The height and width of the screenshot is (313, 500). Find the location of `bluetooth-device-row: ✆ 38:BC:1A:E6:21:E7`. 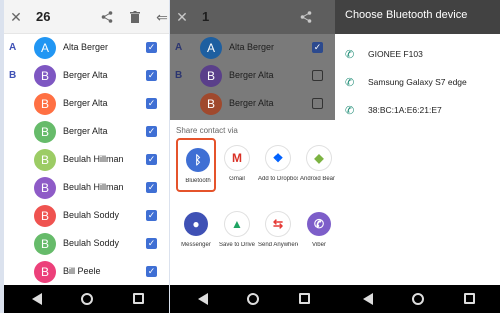

bluetooth-device-row: ✆ 38:BC:1A:E6:21:E7 is located at coordinates (417, 111).